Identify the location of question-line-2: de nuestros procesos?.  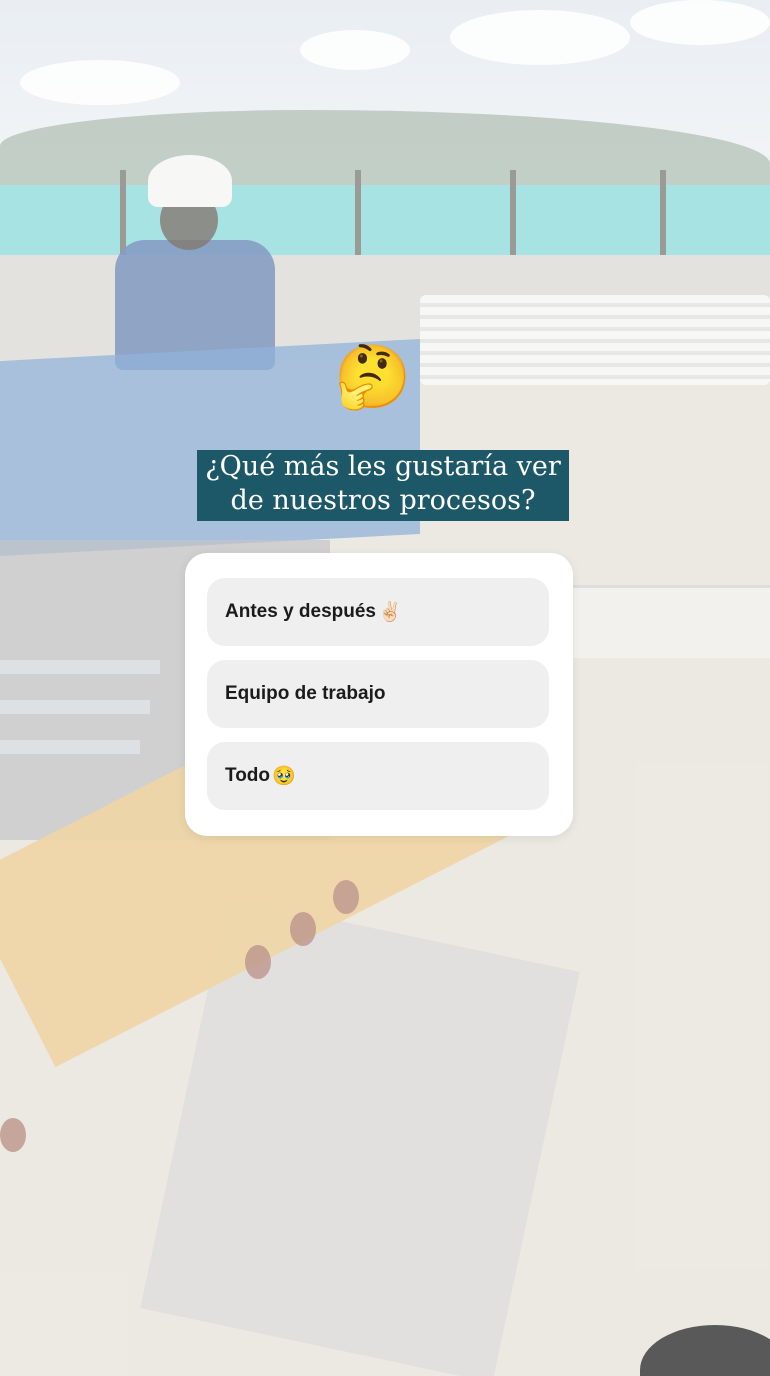
(383, 500).